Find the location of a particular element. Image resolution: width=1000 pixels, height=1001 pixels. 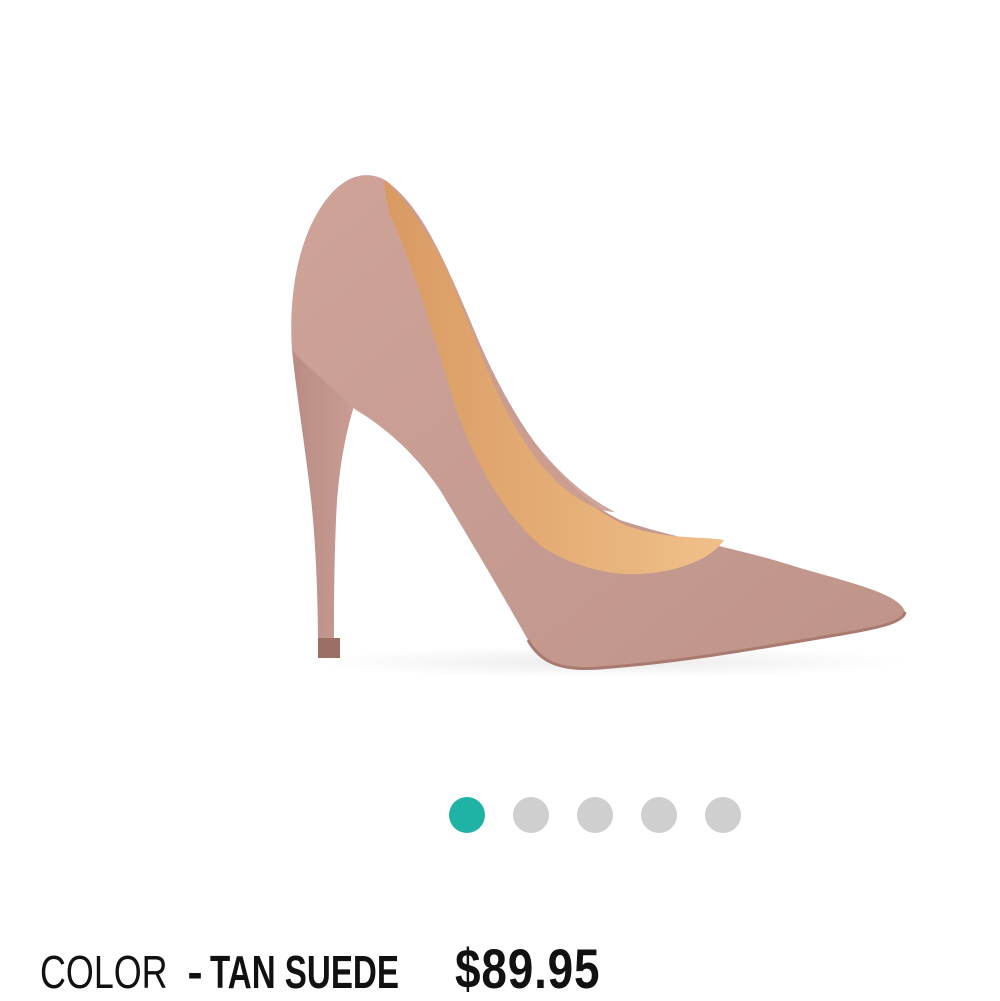

product-info-bar: COLOR - TAN SUEDE $89.95 is located at coordinates (336, 968).